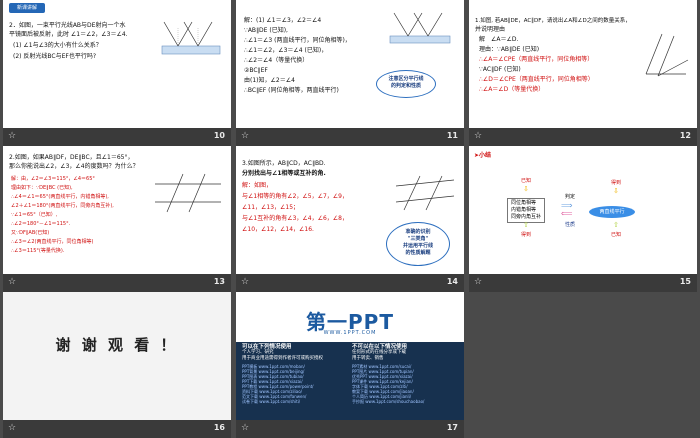 This screenshot has height=438, width=700. I want to click on allowed-usage-column: 可以在下列情况使用 个人学习、研究 用于商业用途需得到作者许可或购买授权, so click(292, 353).